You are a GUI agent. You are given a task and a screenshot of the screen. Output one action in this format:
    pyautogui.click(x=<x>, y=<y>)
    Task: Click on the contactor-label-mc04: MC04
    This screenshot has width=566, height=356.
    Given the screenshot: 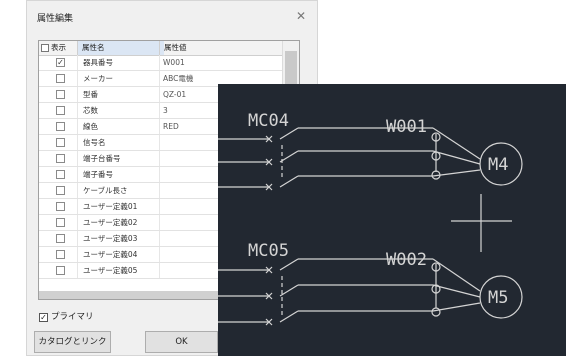 What is the action you would take?
    pyautogui.click(x=268, y=121)
    